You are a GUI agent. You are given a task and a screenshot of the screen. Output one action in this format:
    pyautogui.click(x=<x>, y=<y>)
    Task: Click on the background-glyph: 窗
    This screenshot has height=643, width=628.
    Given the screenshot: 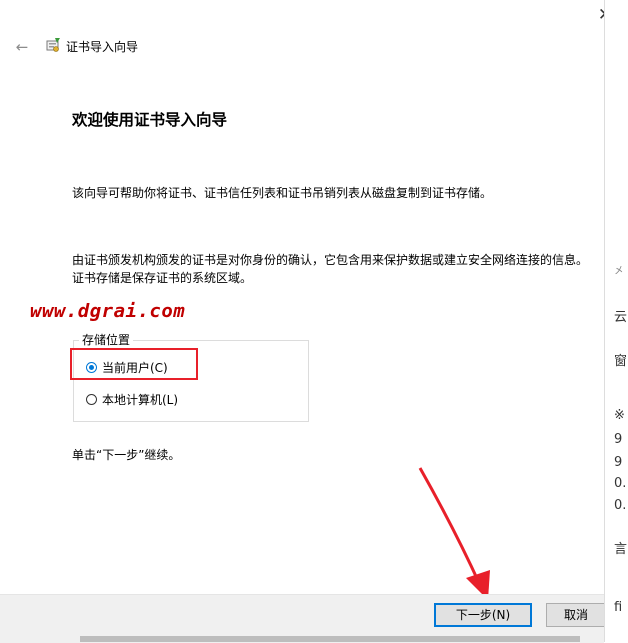 What is the action you would take?
    pyautogui.click(x=621, y=361)
    